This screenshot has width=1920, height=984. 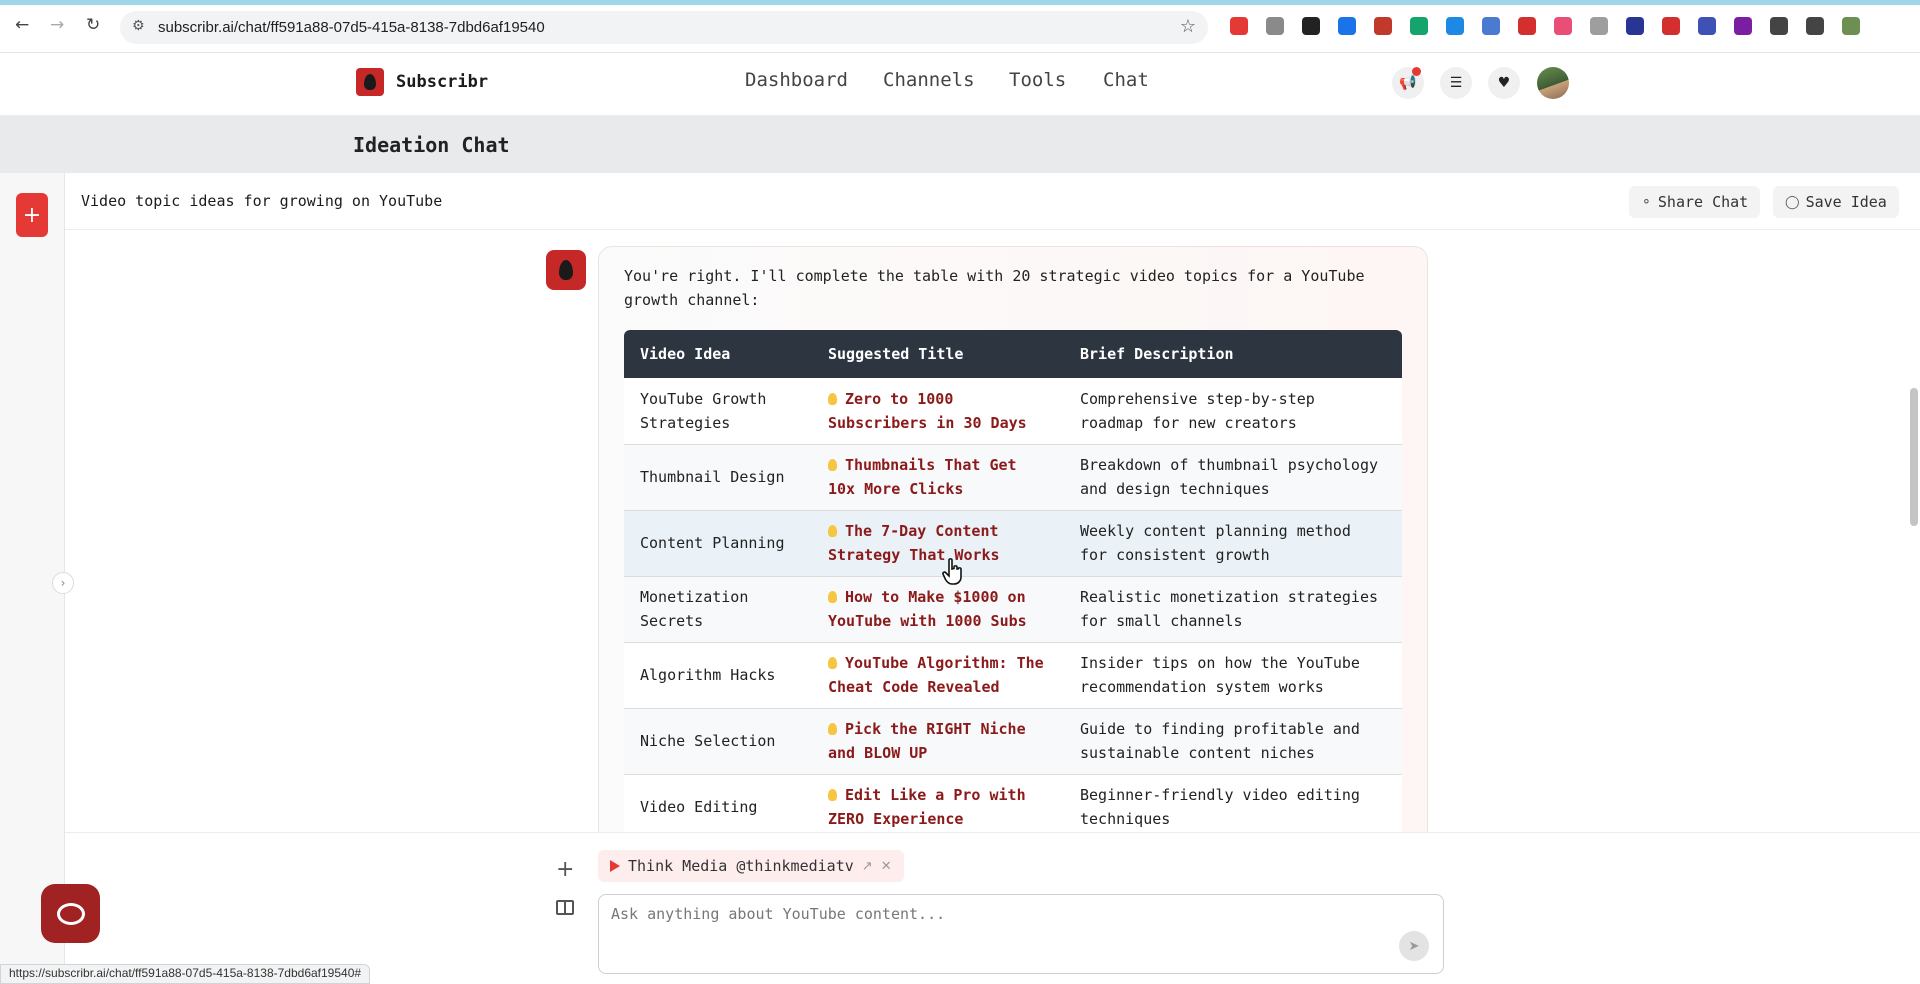 I want to click on brand-name: Subscribr, so click(x=442, y=82).